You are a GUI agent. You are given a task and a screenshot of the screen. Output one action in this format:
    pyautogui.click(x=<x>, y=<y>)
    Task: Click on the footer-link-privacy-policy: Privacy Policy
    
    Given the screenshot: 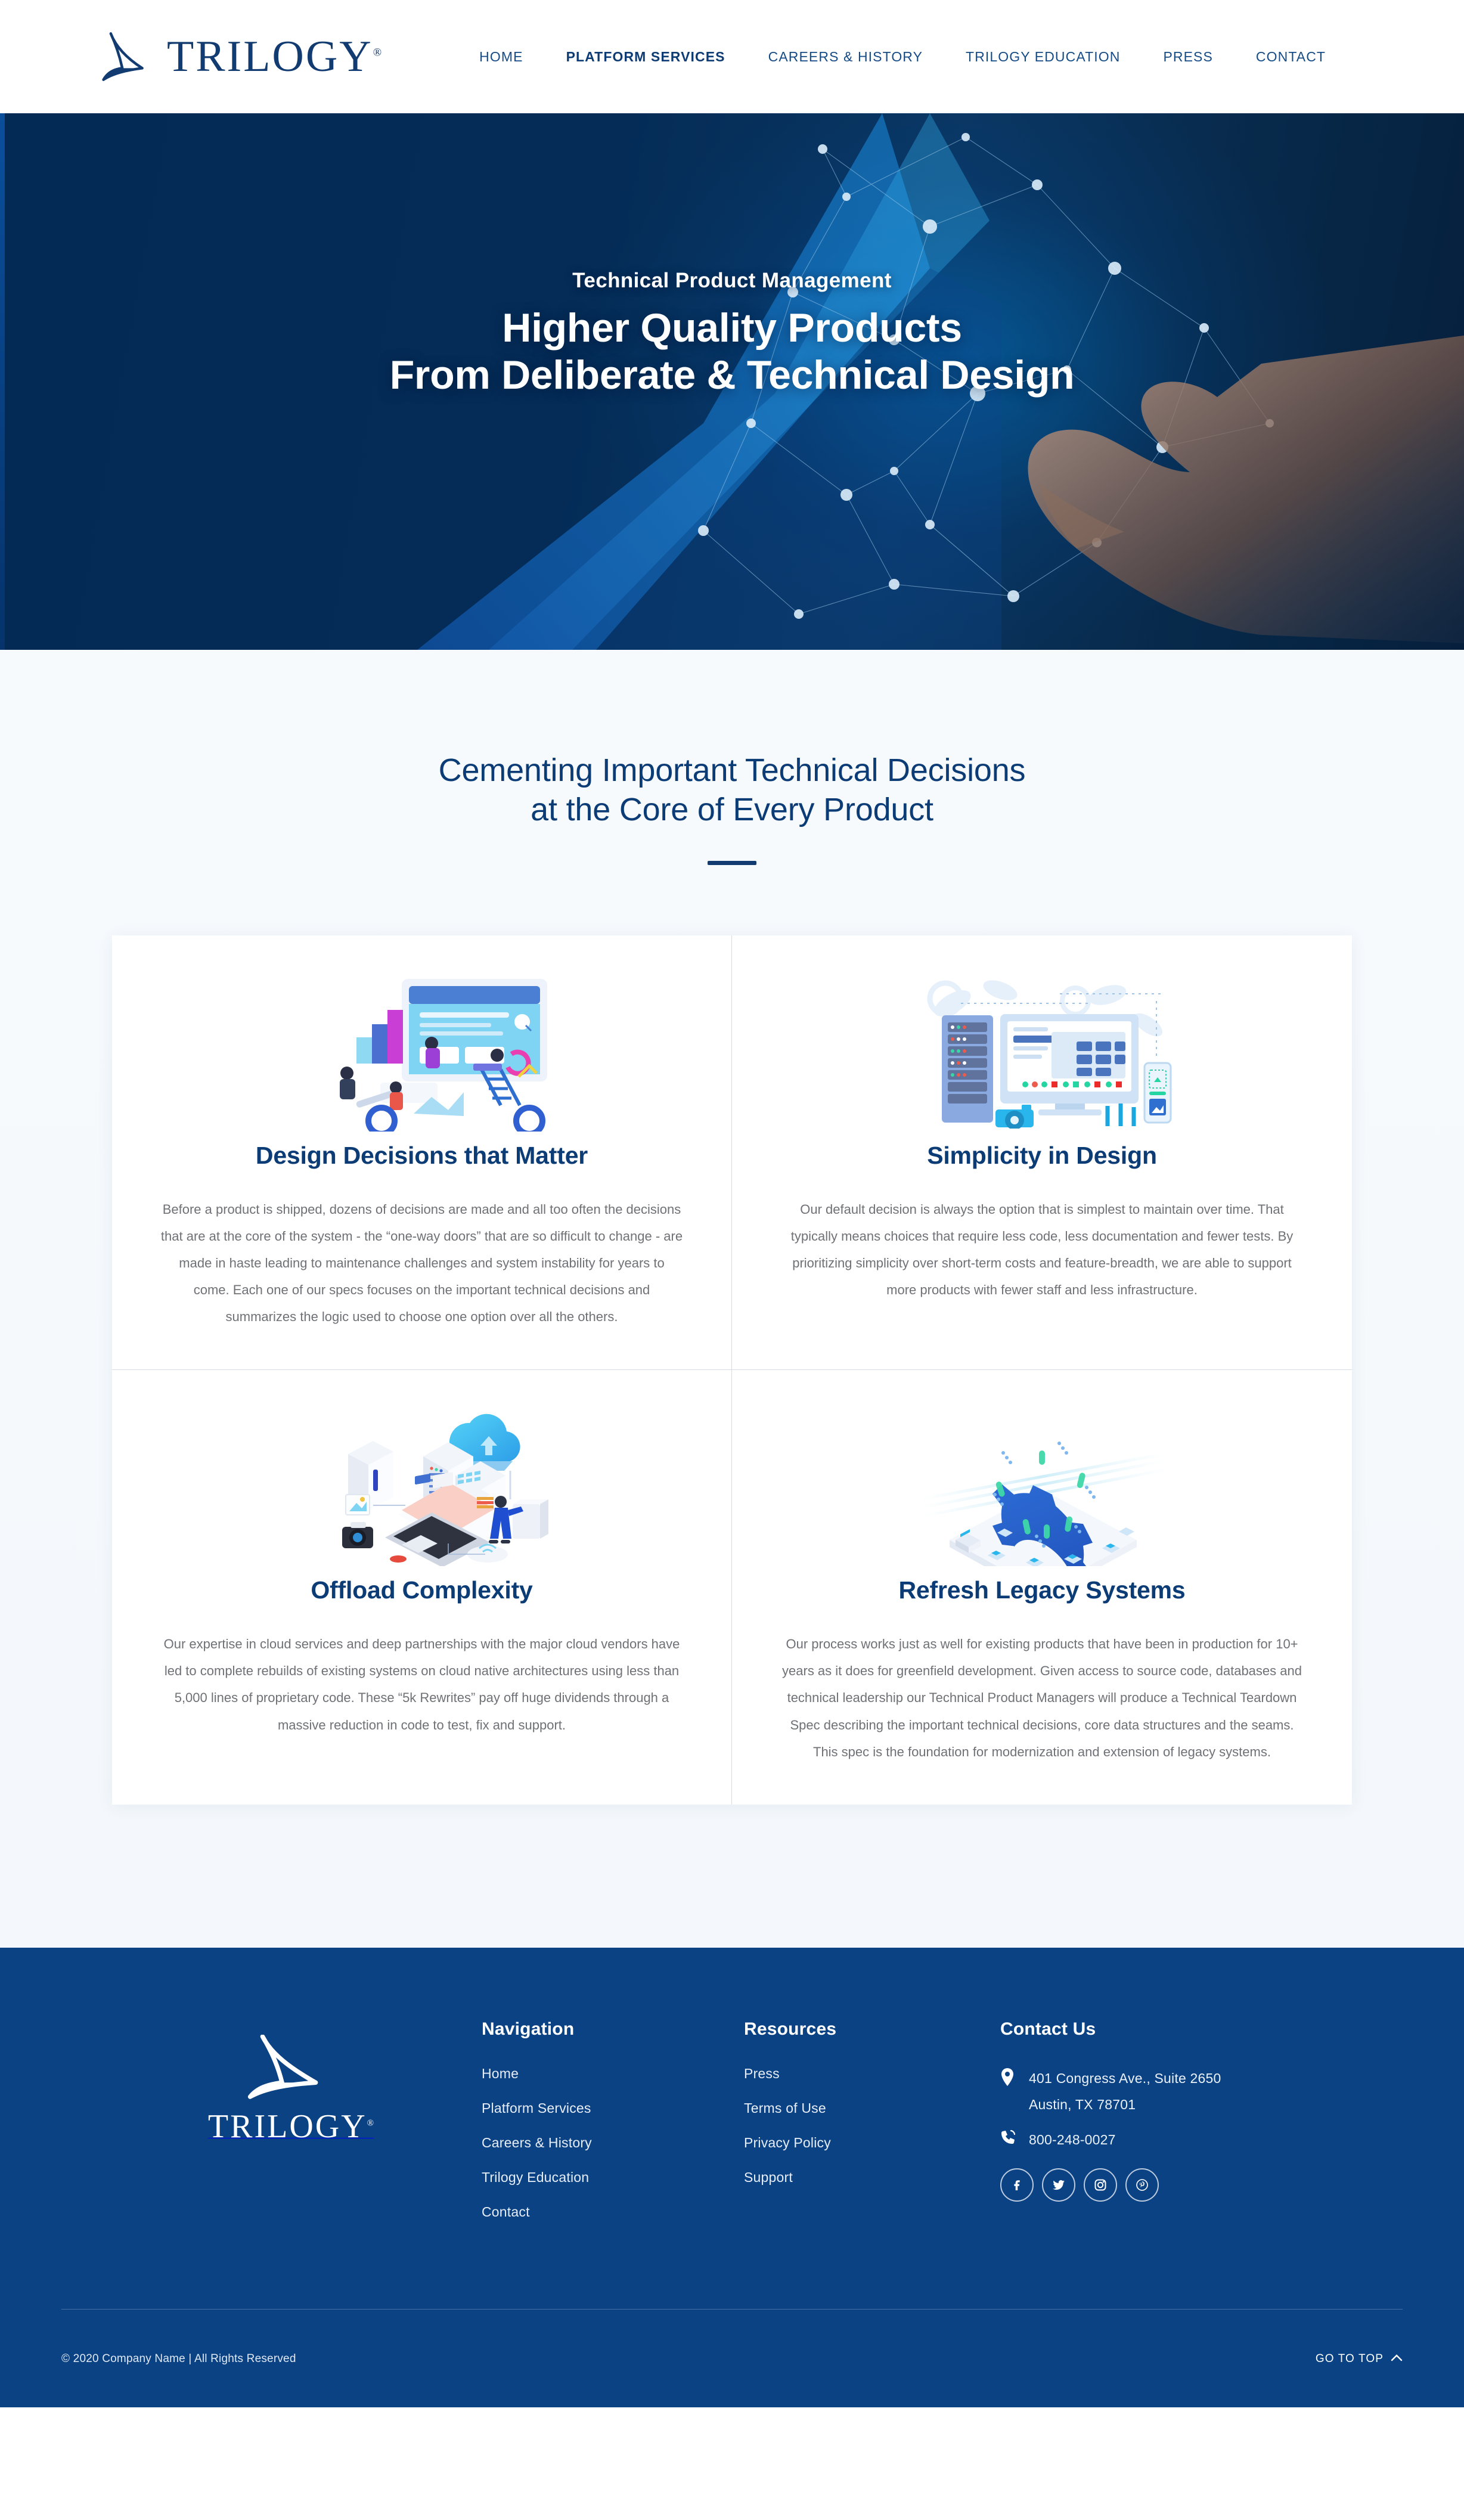 What is the action you would take?
    pyautogui.click(x=872, y=2143)
    